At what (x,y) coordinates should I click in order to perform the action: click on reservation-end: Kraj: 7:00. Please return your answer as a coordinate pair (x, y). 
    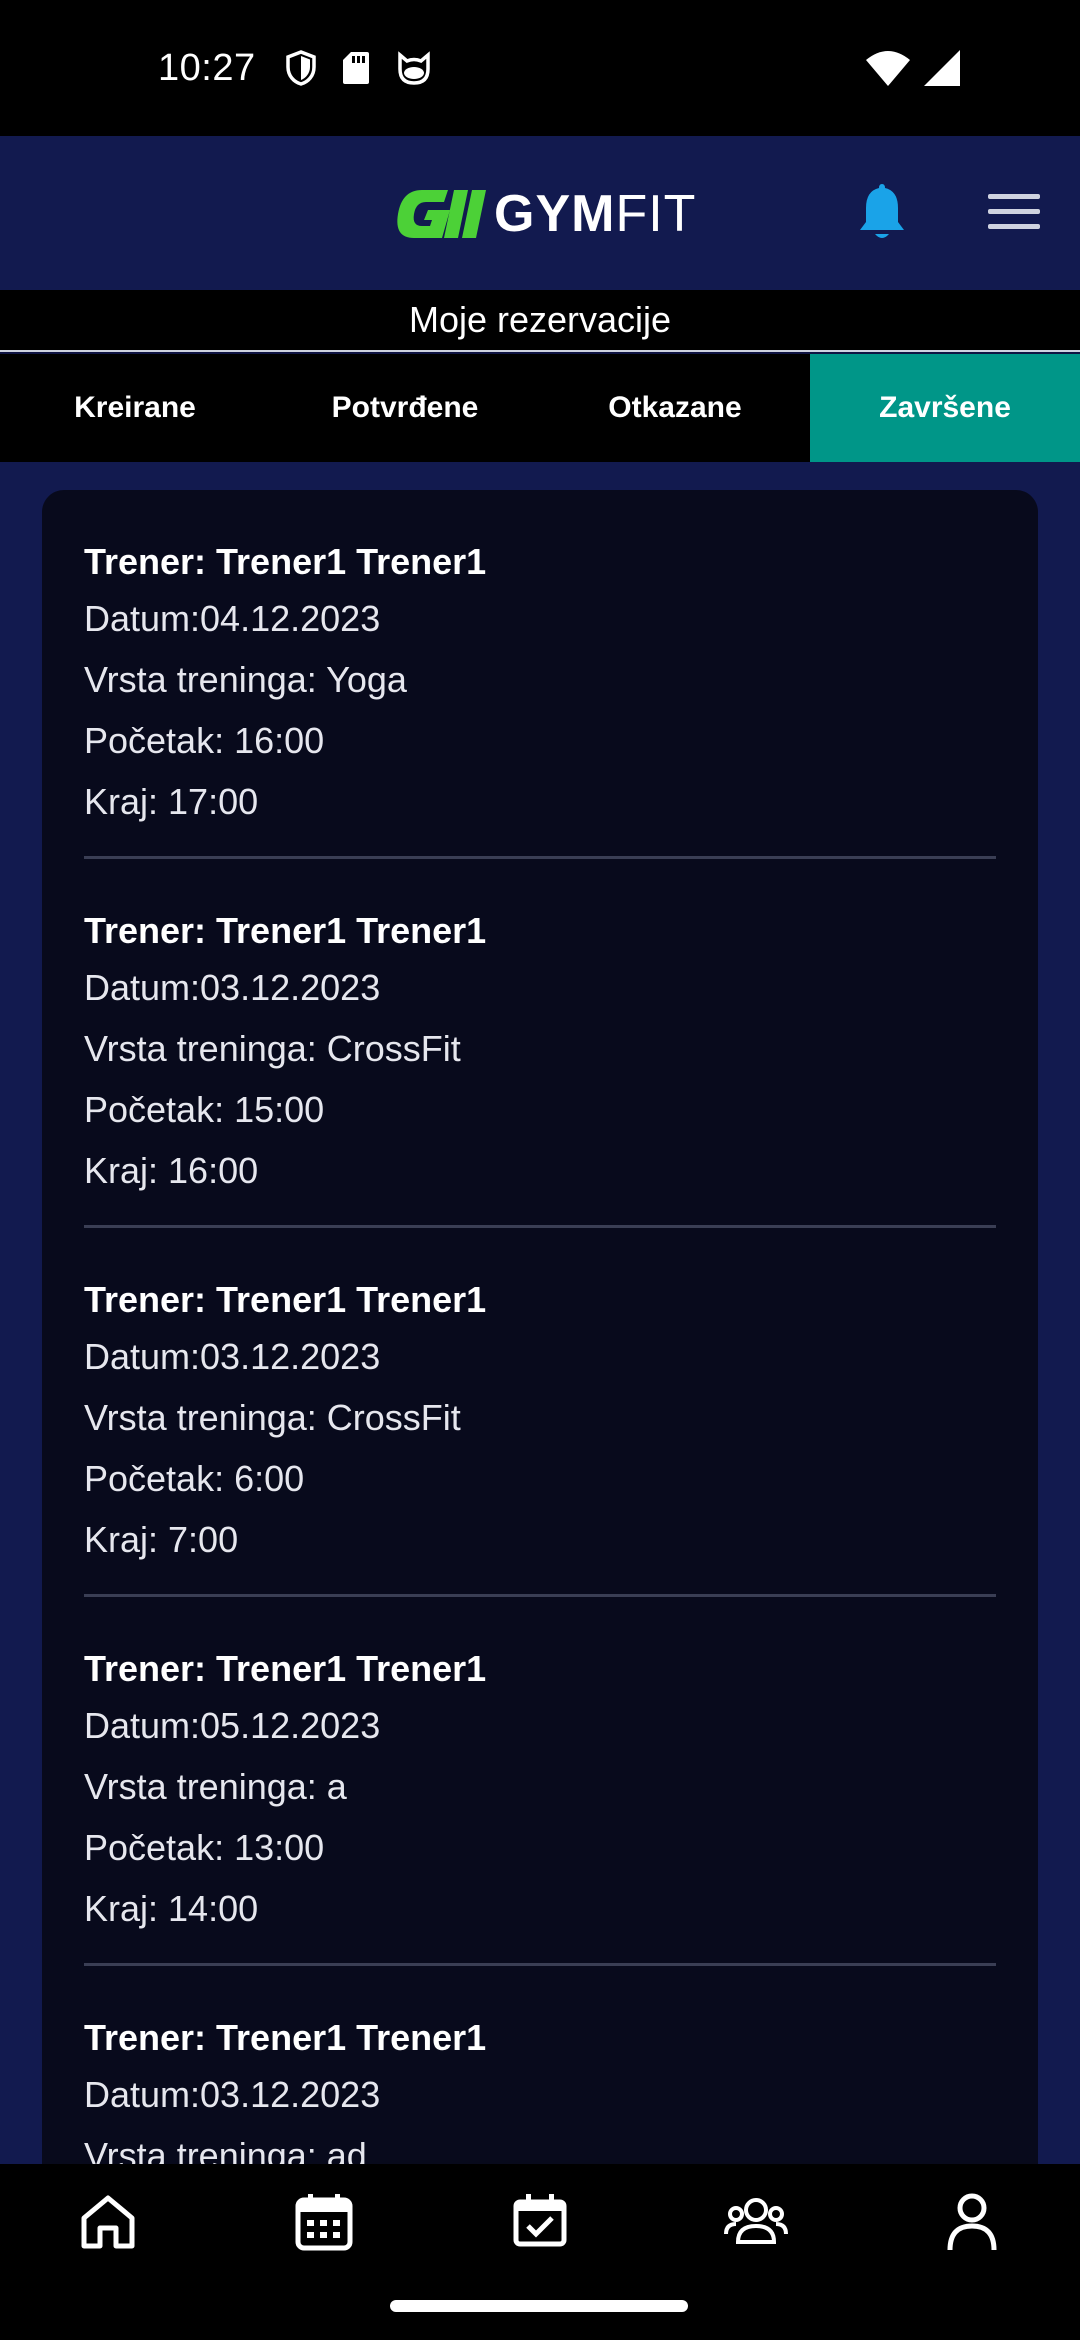
    Looking at the image, I should click on (161, 1539).